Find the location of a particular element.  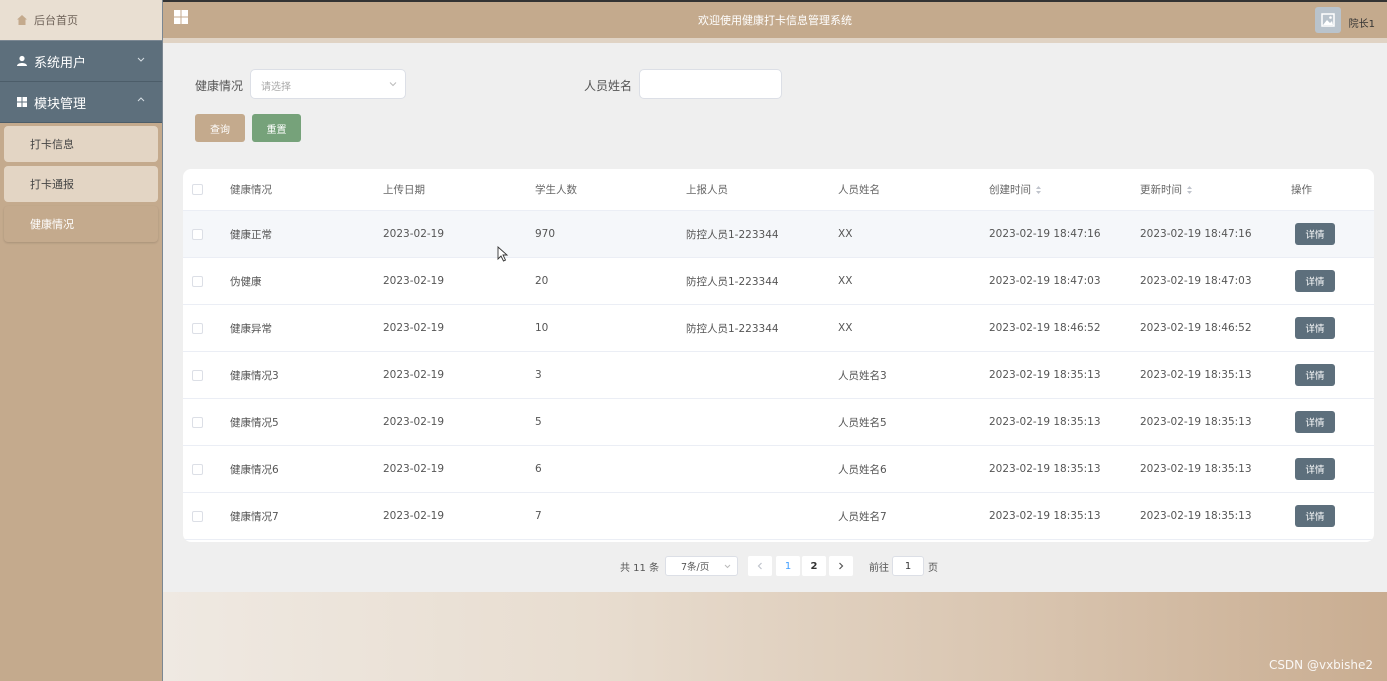

table-cell-name: 人员姓名7 is located at coordinates (862, 516).